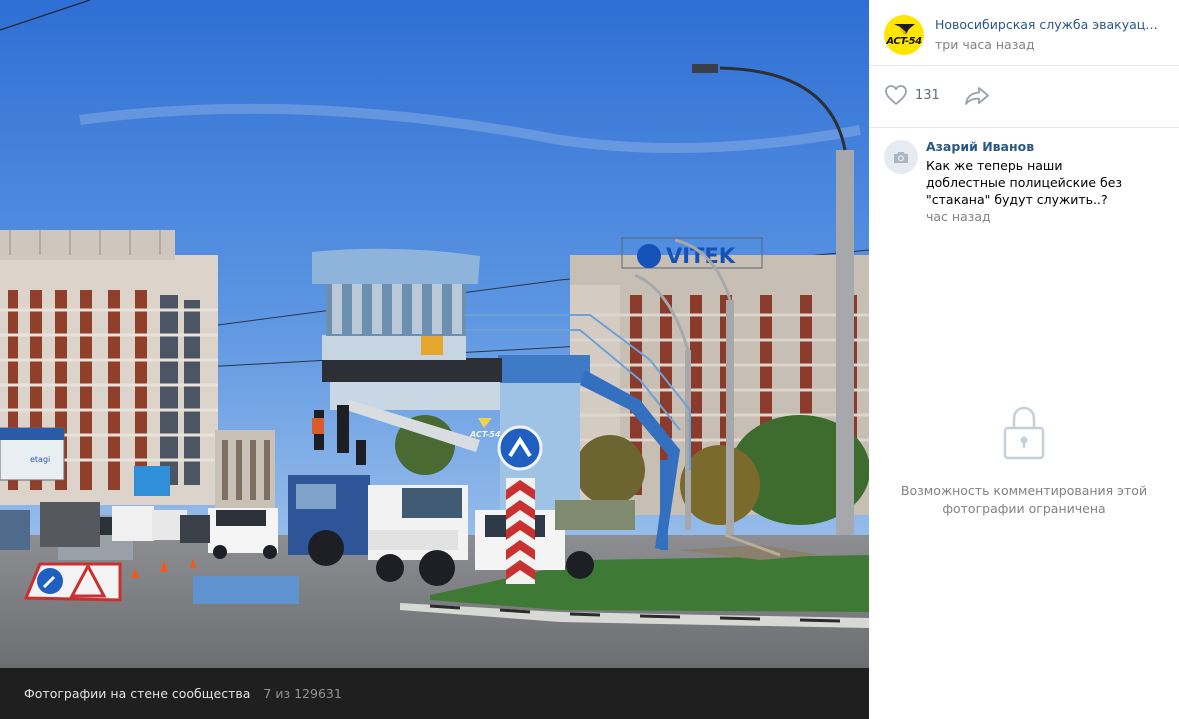 The image size is (1179, 719). I want to click on post-actions: 131, so click(1024, 97).